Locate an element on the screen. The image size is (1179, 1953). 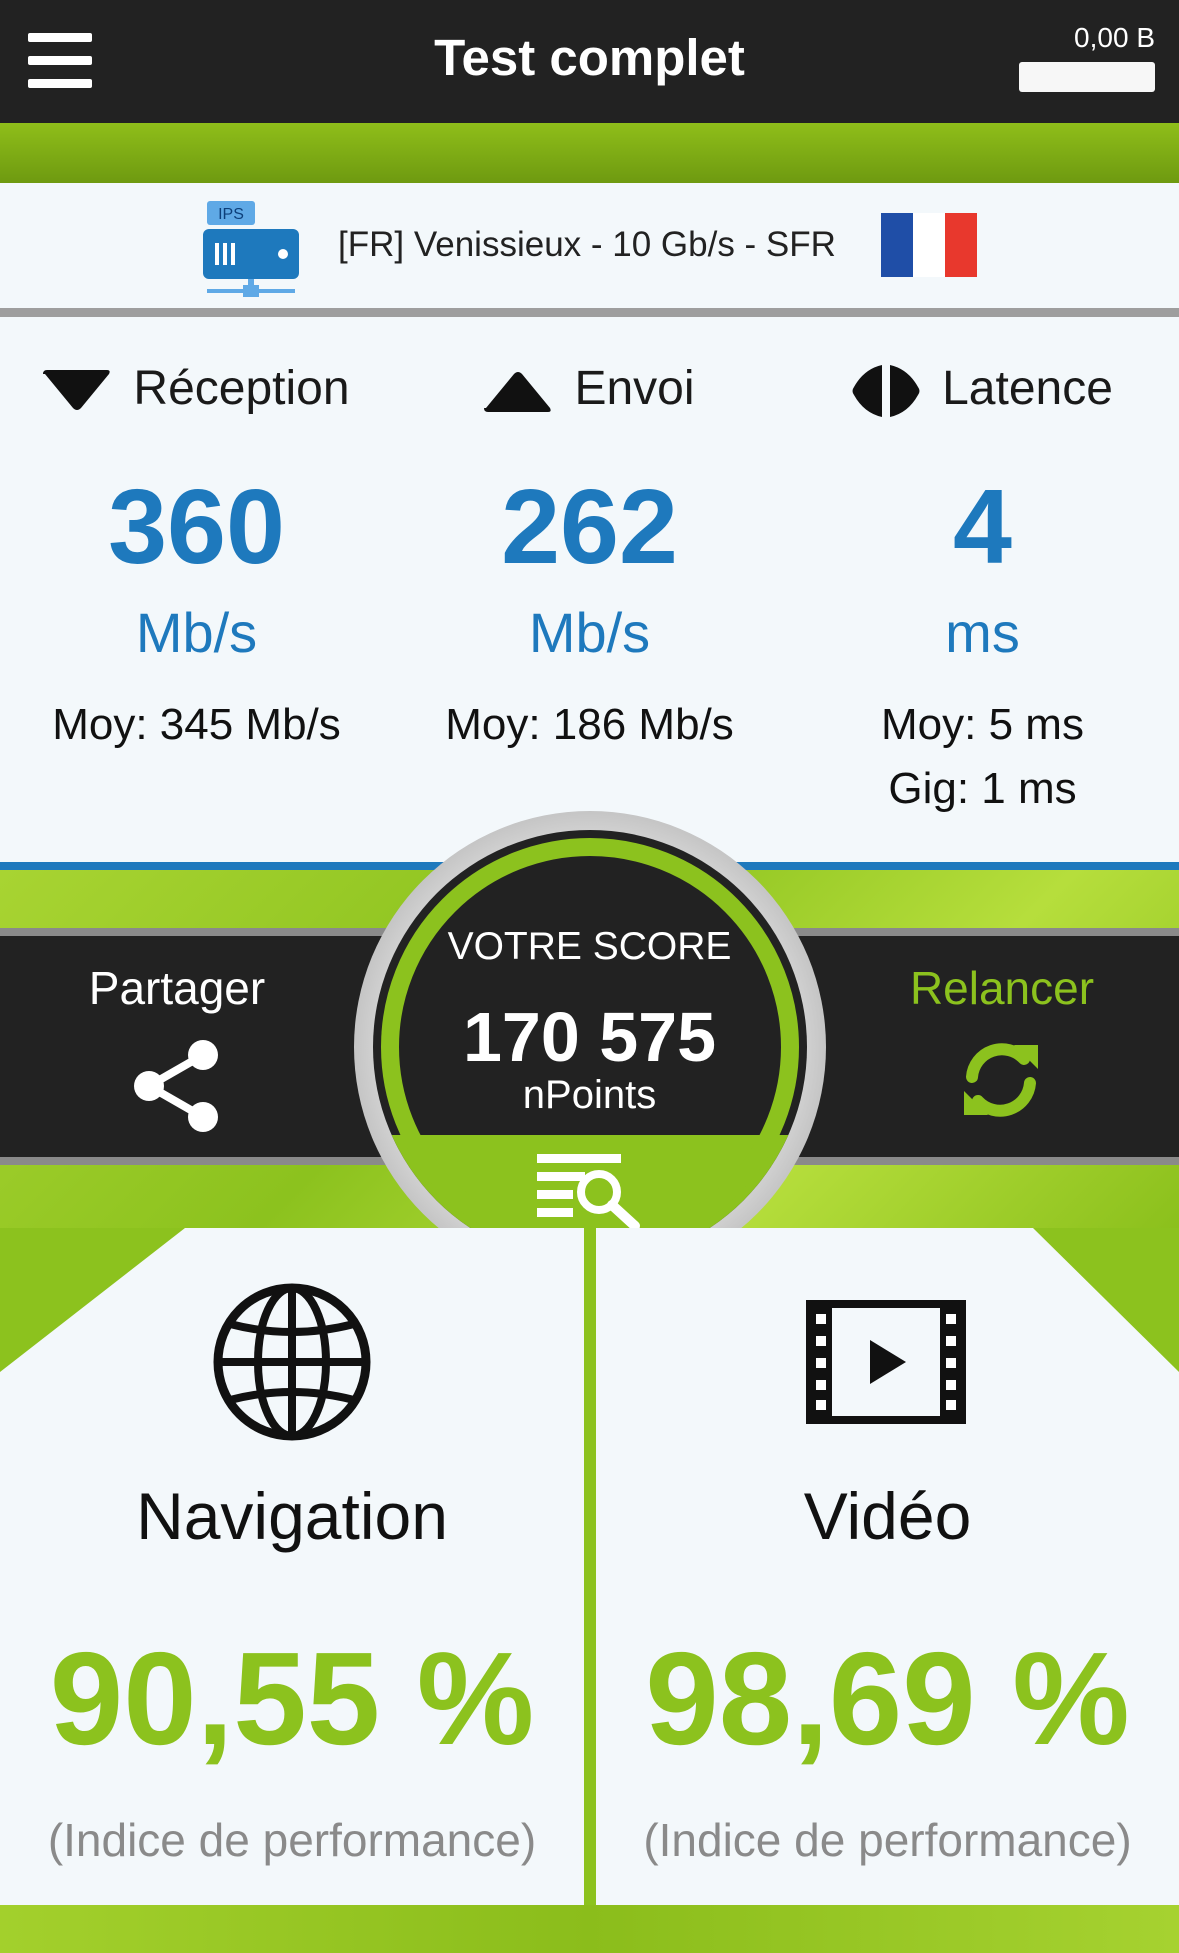
upload-average: Moy: 186 Mb/s is located at coordinates (589, 724).